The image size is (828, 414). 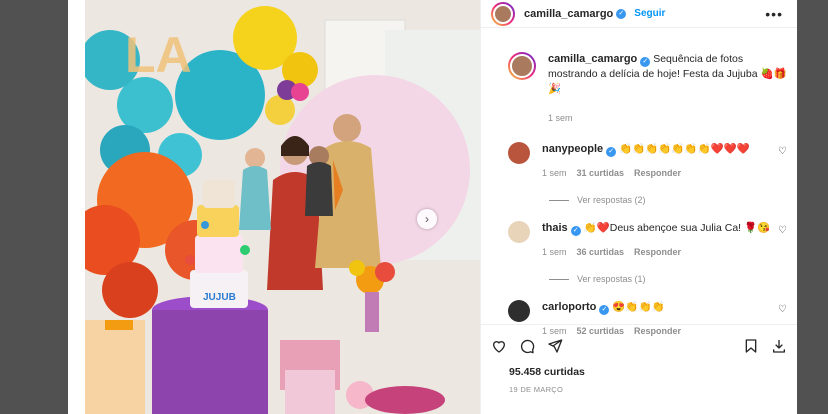 I want to click on post-actions-bar, so click(x=639, y=346).